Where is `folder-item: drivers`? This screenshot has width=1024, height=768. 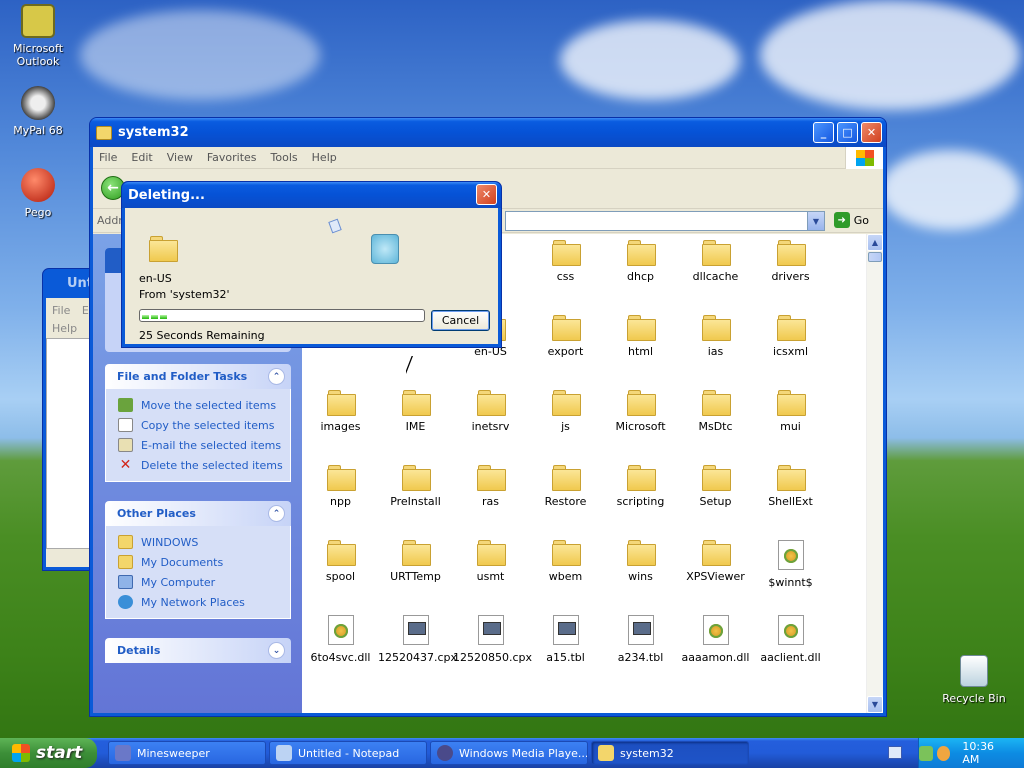
folder-item: drivers is located at coordinates (790, 261).